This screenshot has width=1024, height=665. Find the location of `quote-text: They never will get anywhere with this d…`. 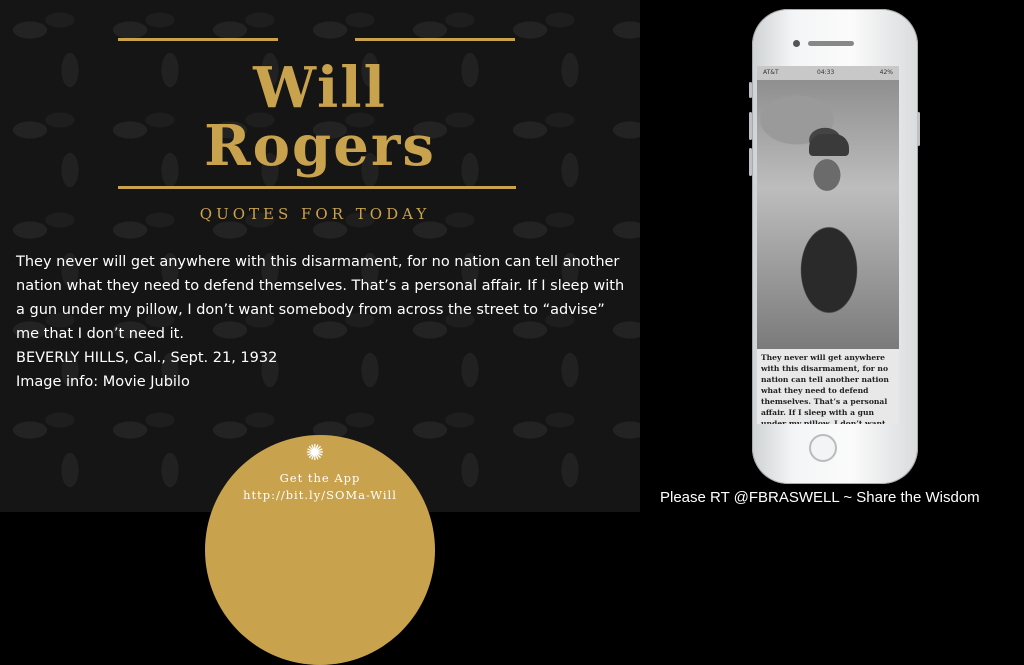

quote-text: They never will get anywhere with this d… is located at coordinates (320, 298).